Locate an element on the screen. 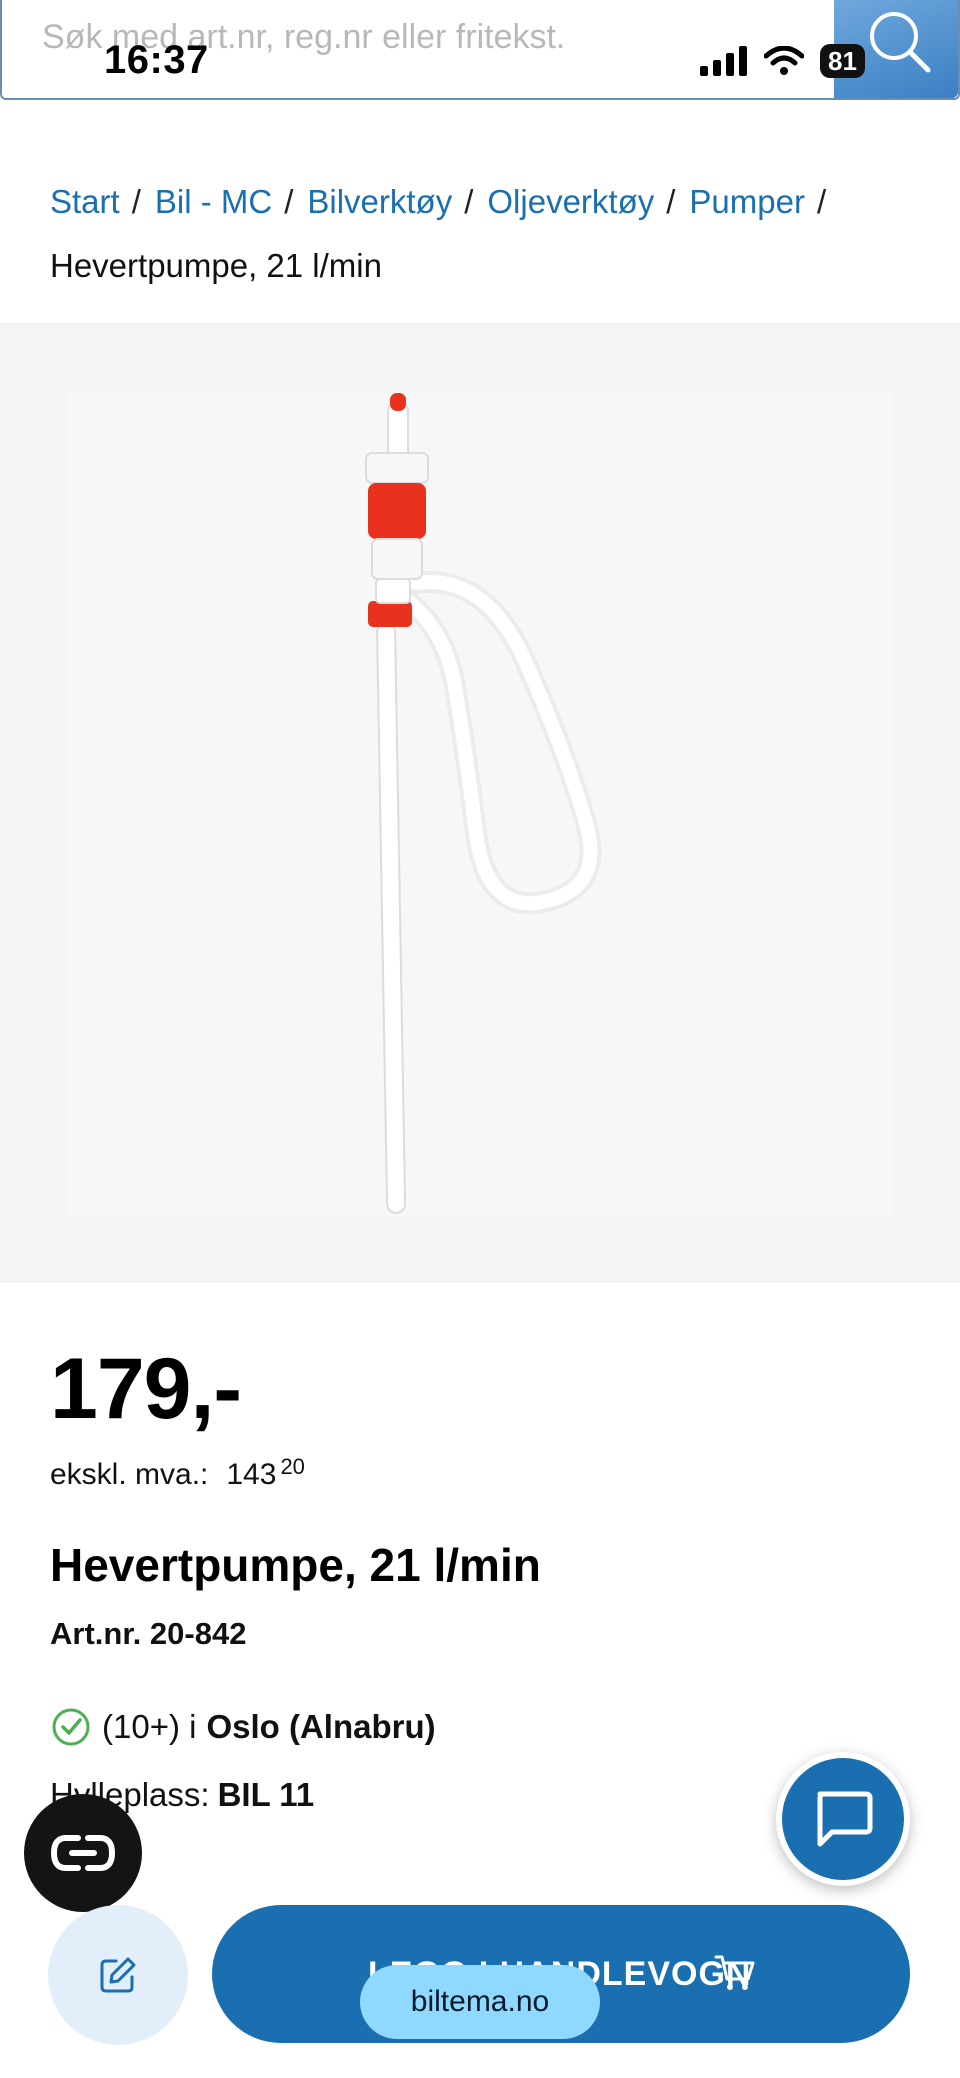 The image size is (960, 2078). ex-vat-label: ekskl. mva.: is located at coordinates (129, 1474).